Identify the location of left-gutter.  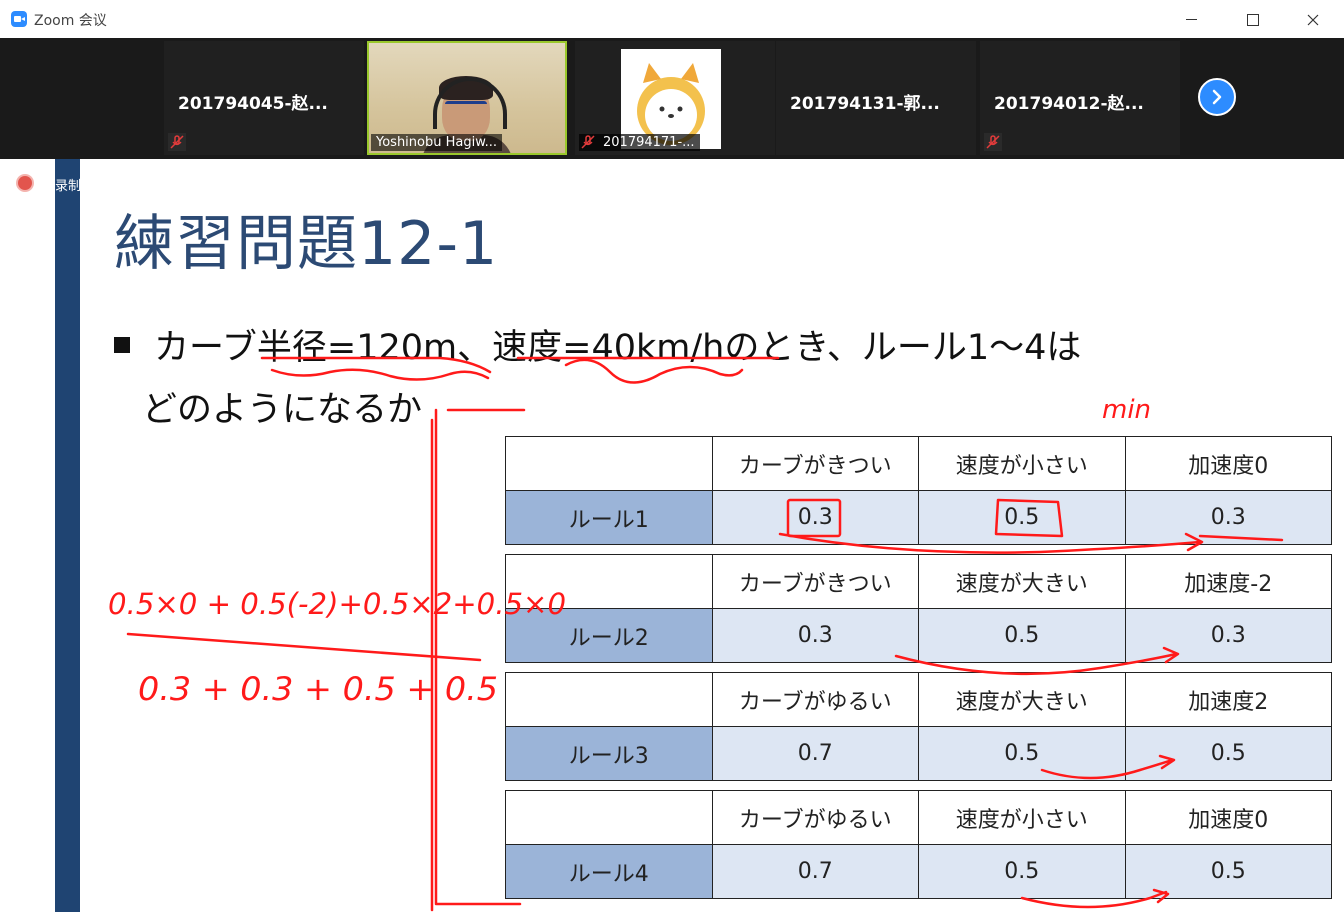
(28, 535).